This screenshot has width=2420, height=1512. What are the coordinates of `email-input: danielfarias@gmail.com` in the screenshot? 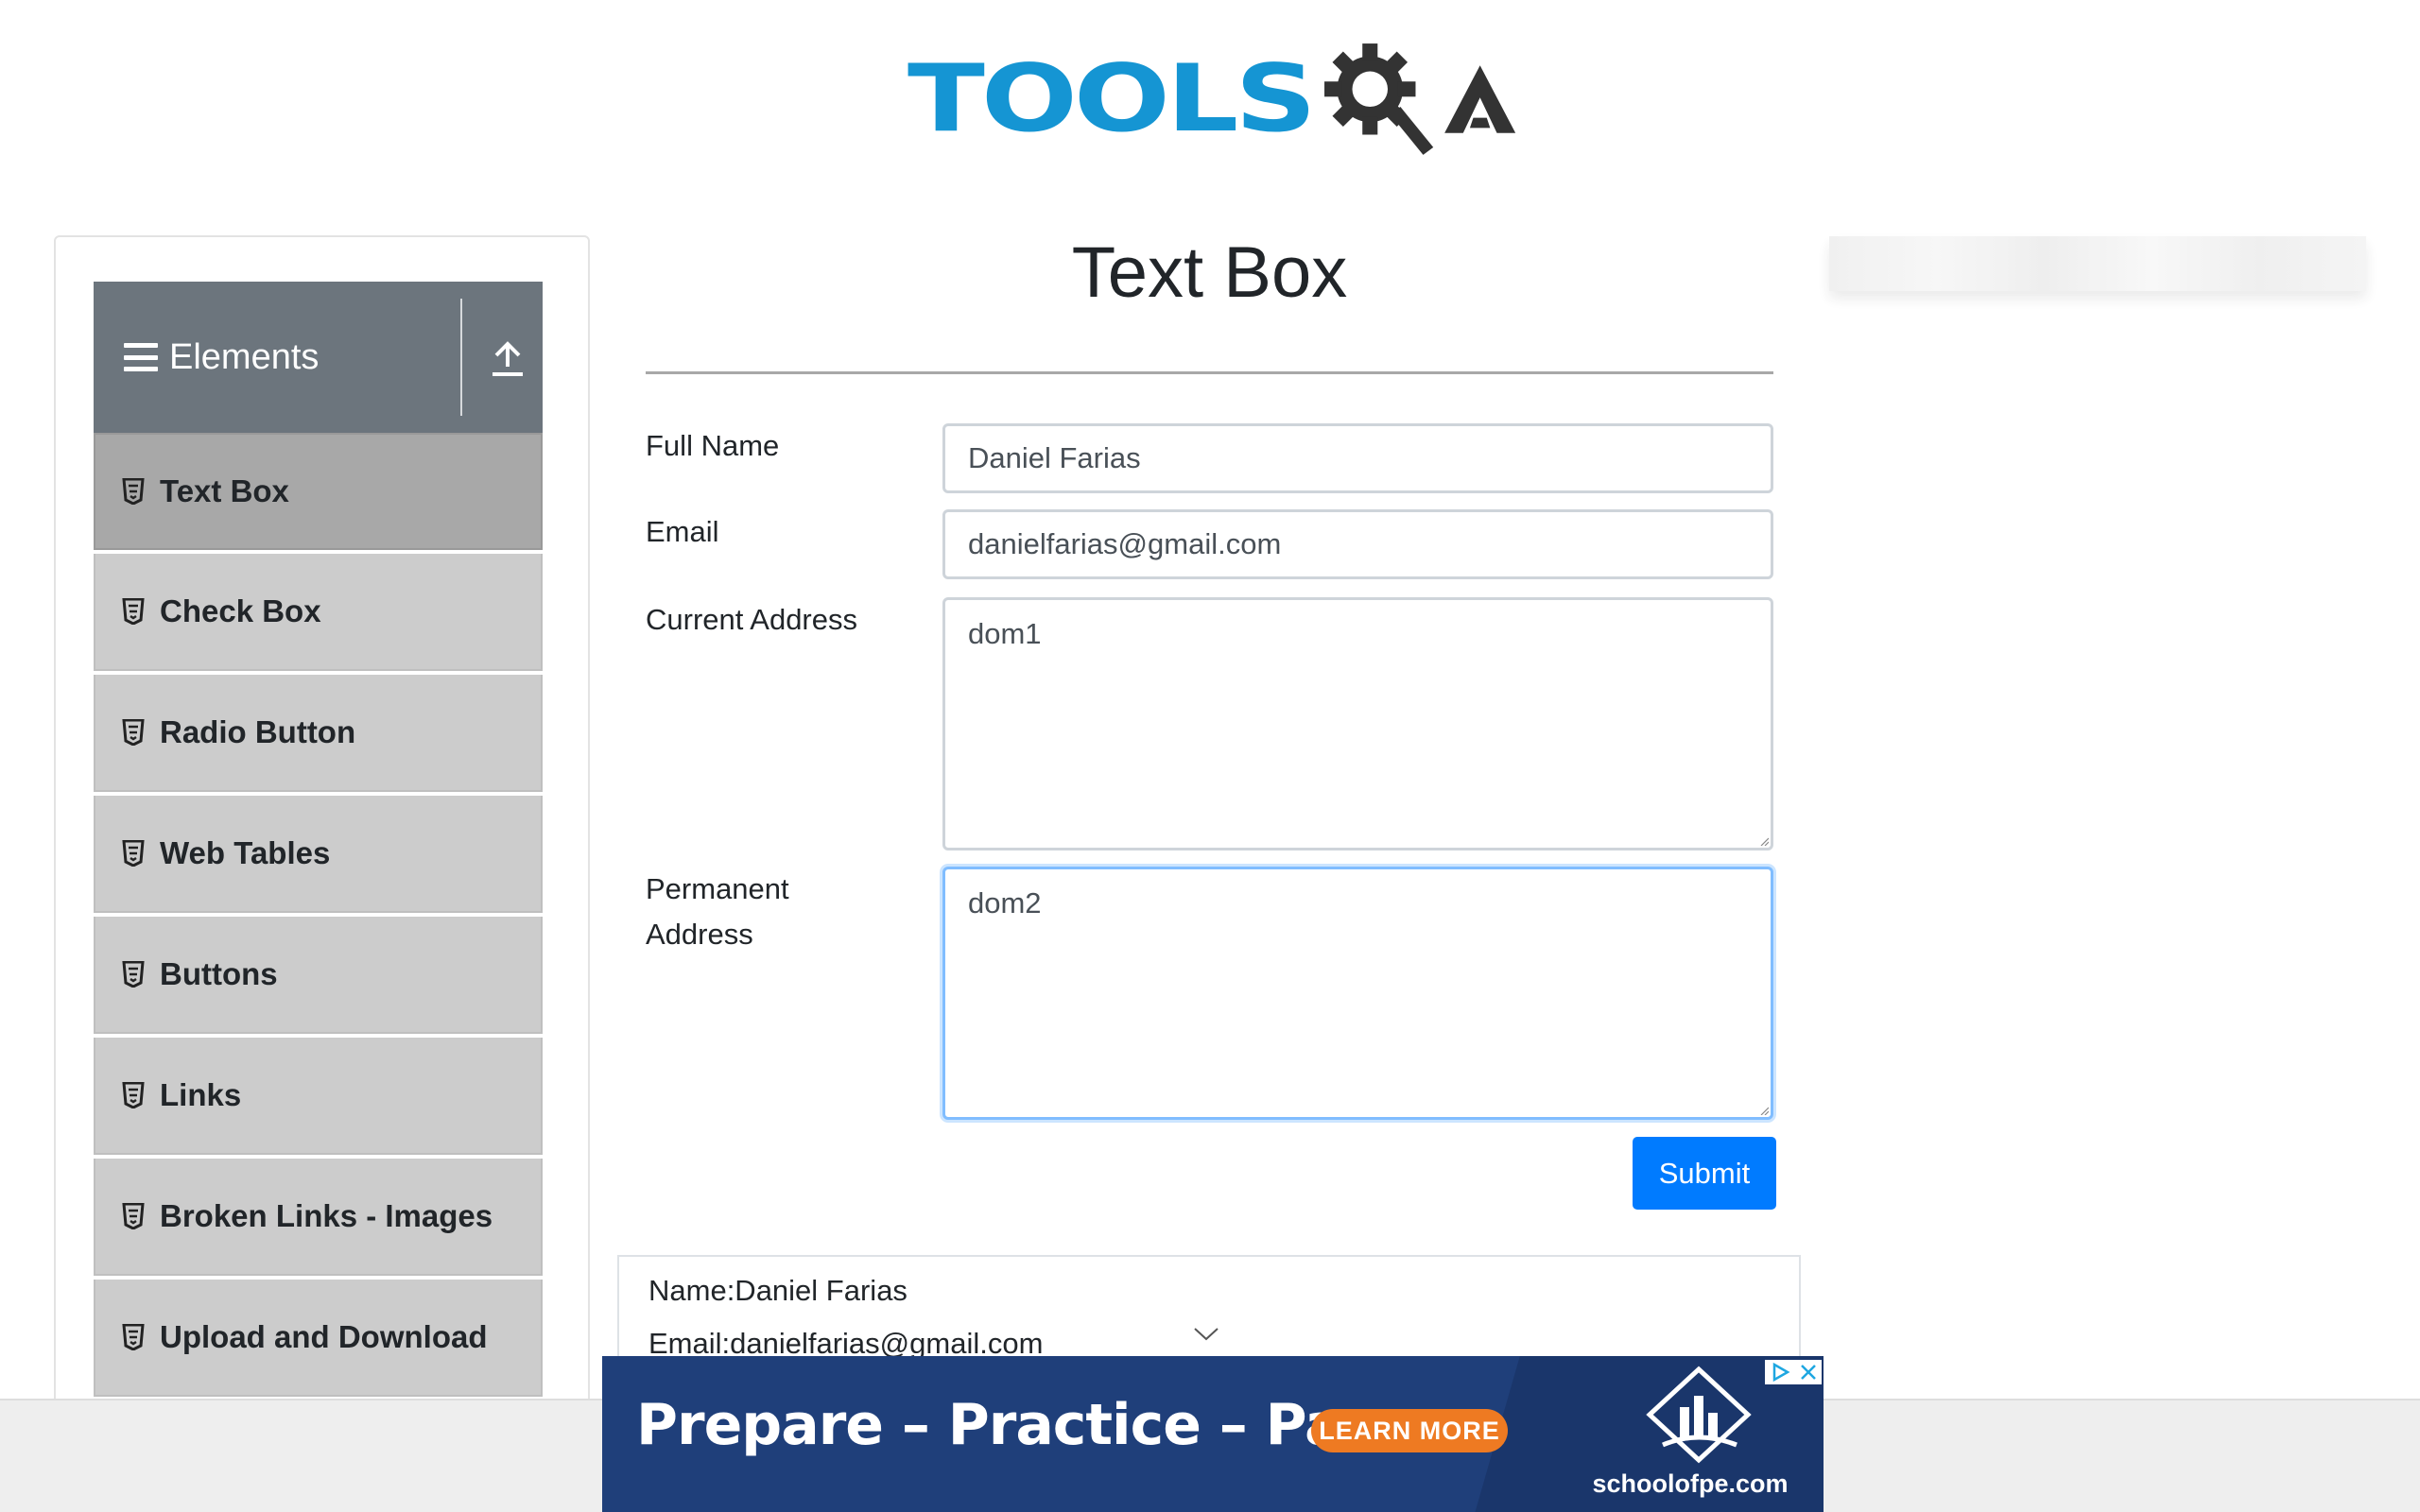 It's located at (1357, 544).